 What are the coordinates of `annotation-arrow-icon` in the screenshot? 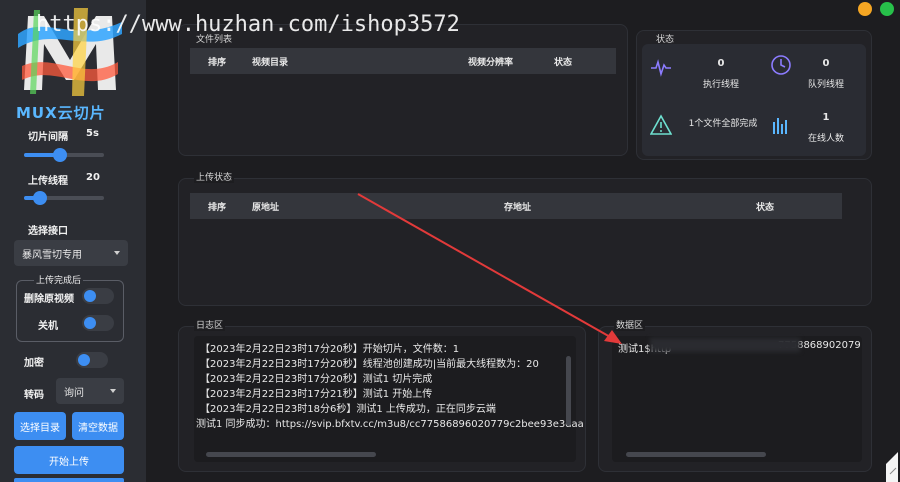 It's located at (489, 268).